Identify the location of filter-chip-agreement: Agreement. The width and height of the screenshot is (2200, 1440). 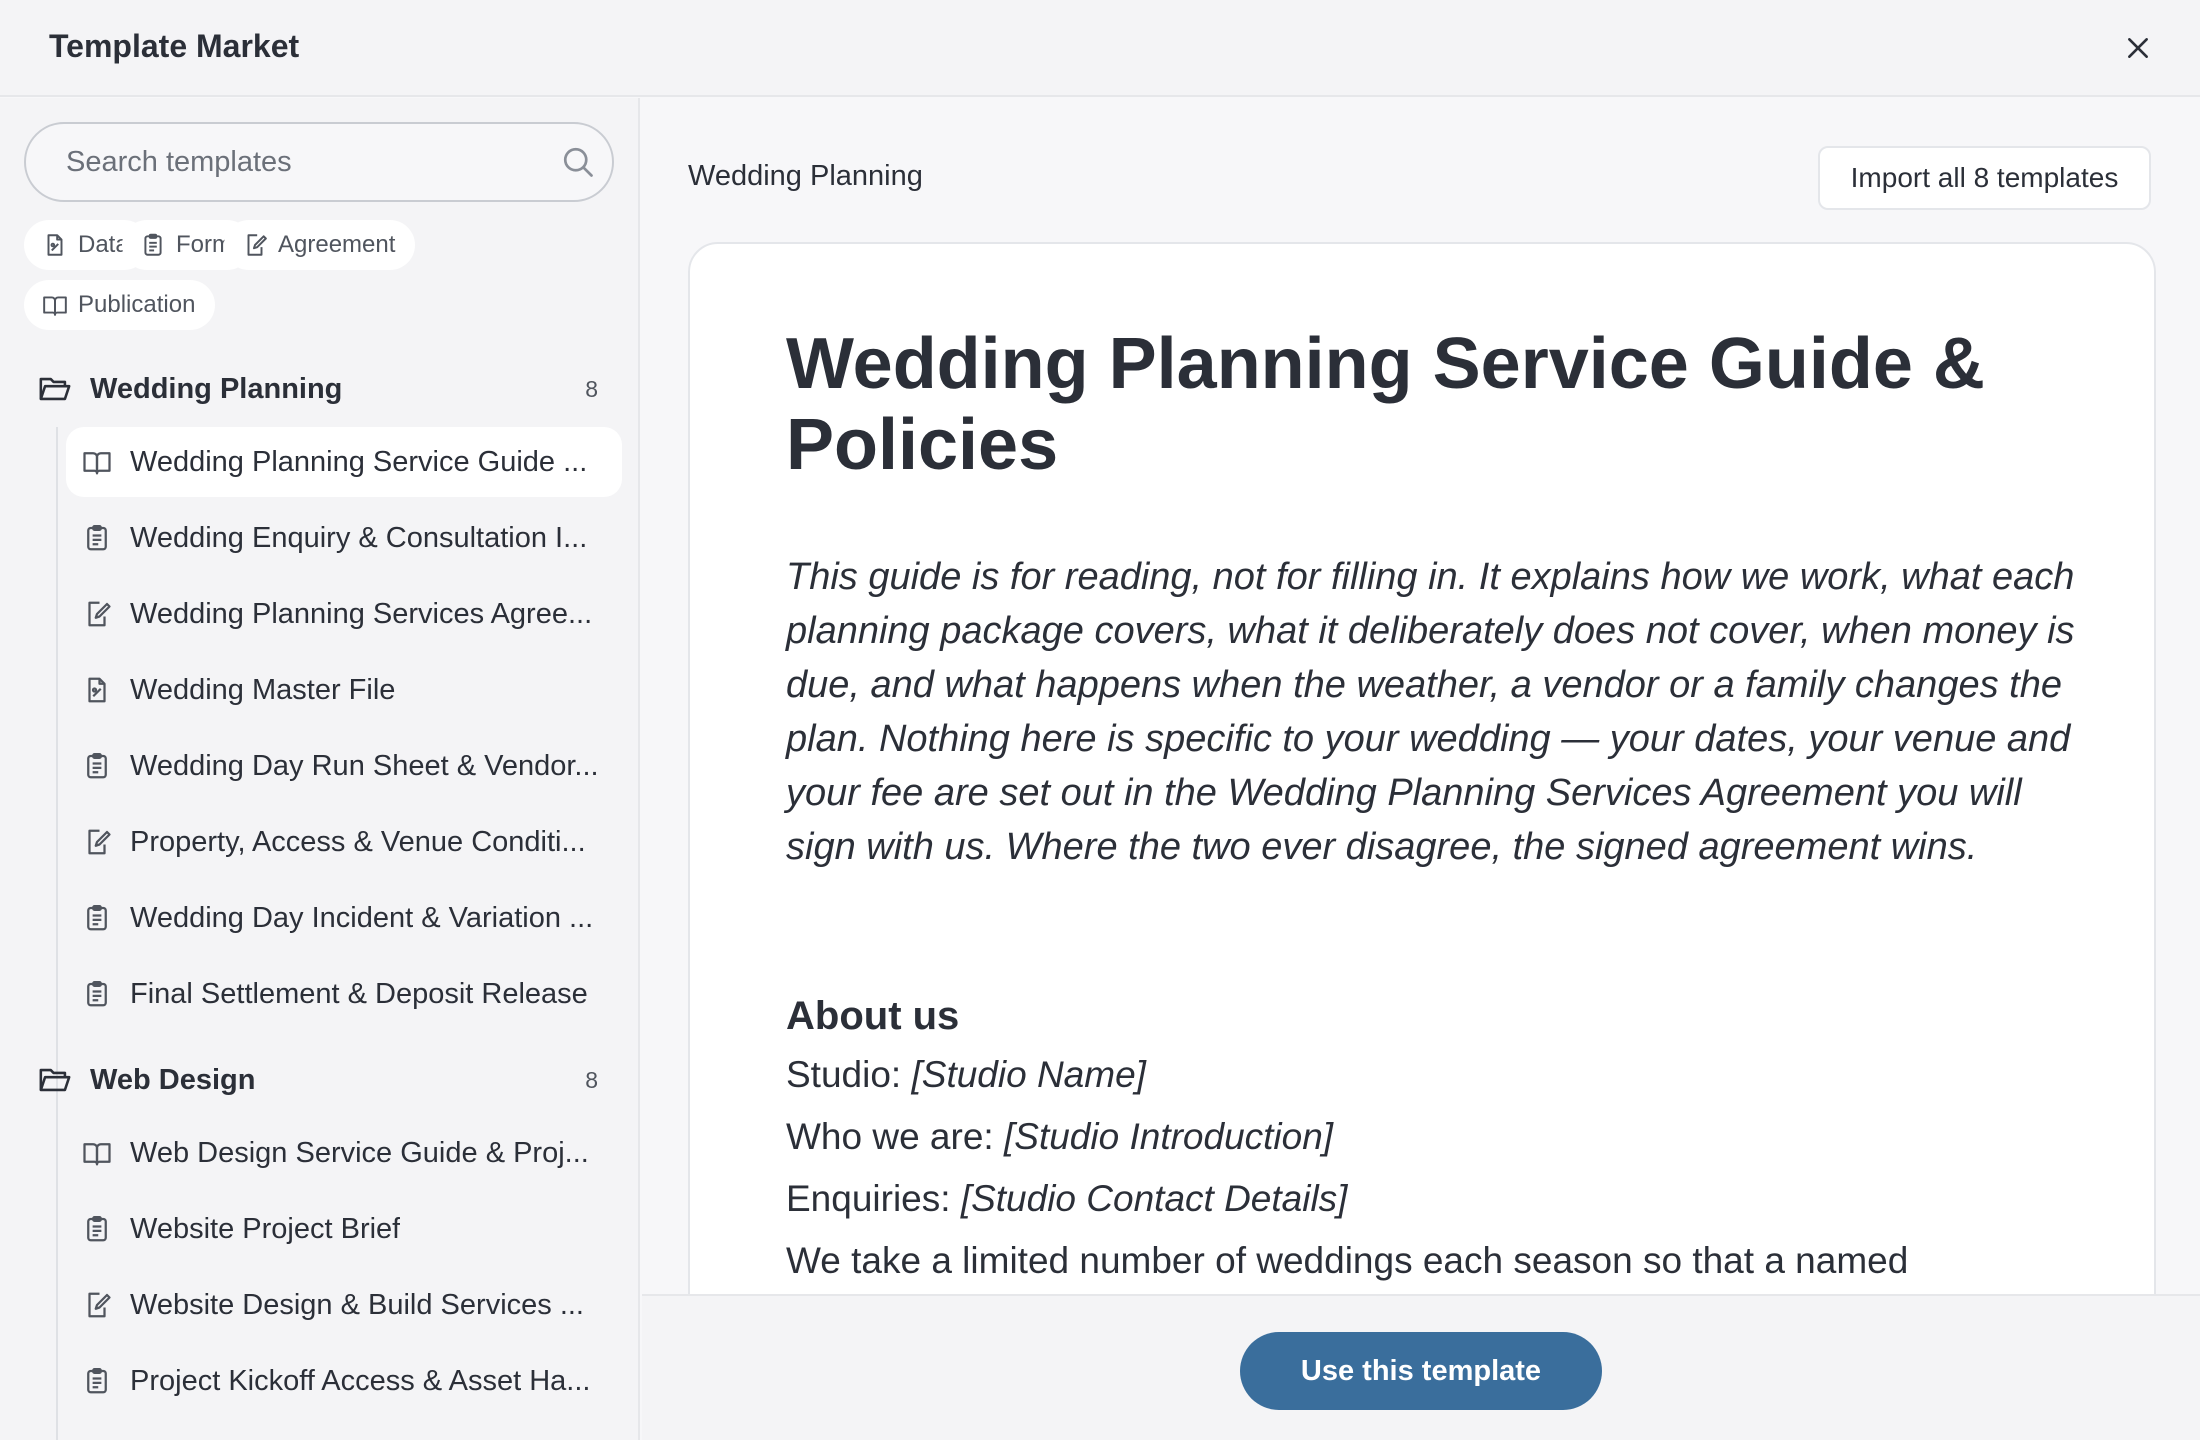
(320, 245).